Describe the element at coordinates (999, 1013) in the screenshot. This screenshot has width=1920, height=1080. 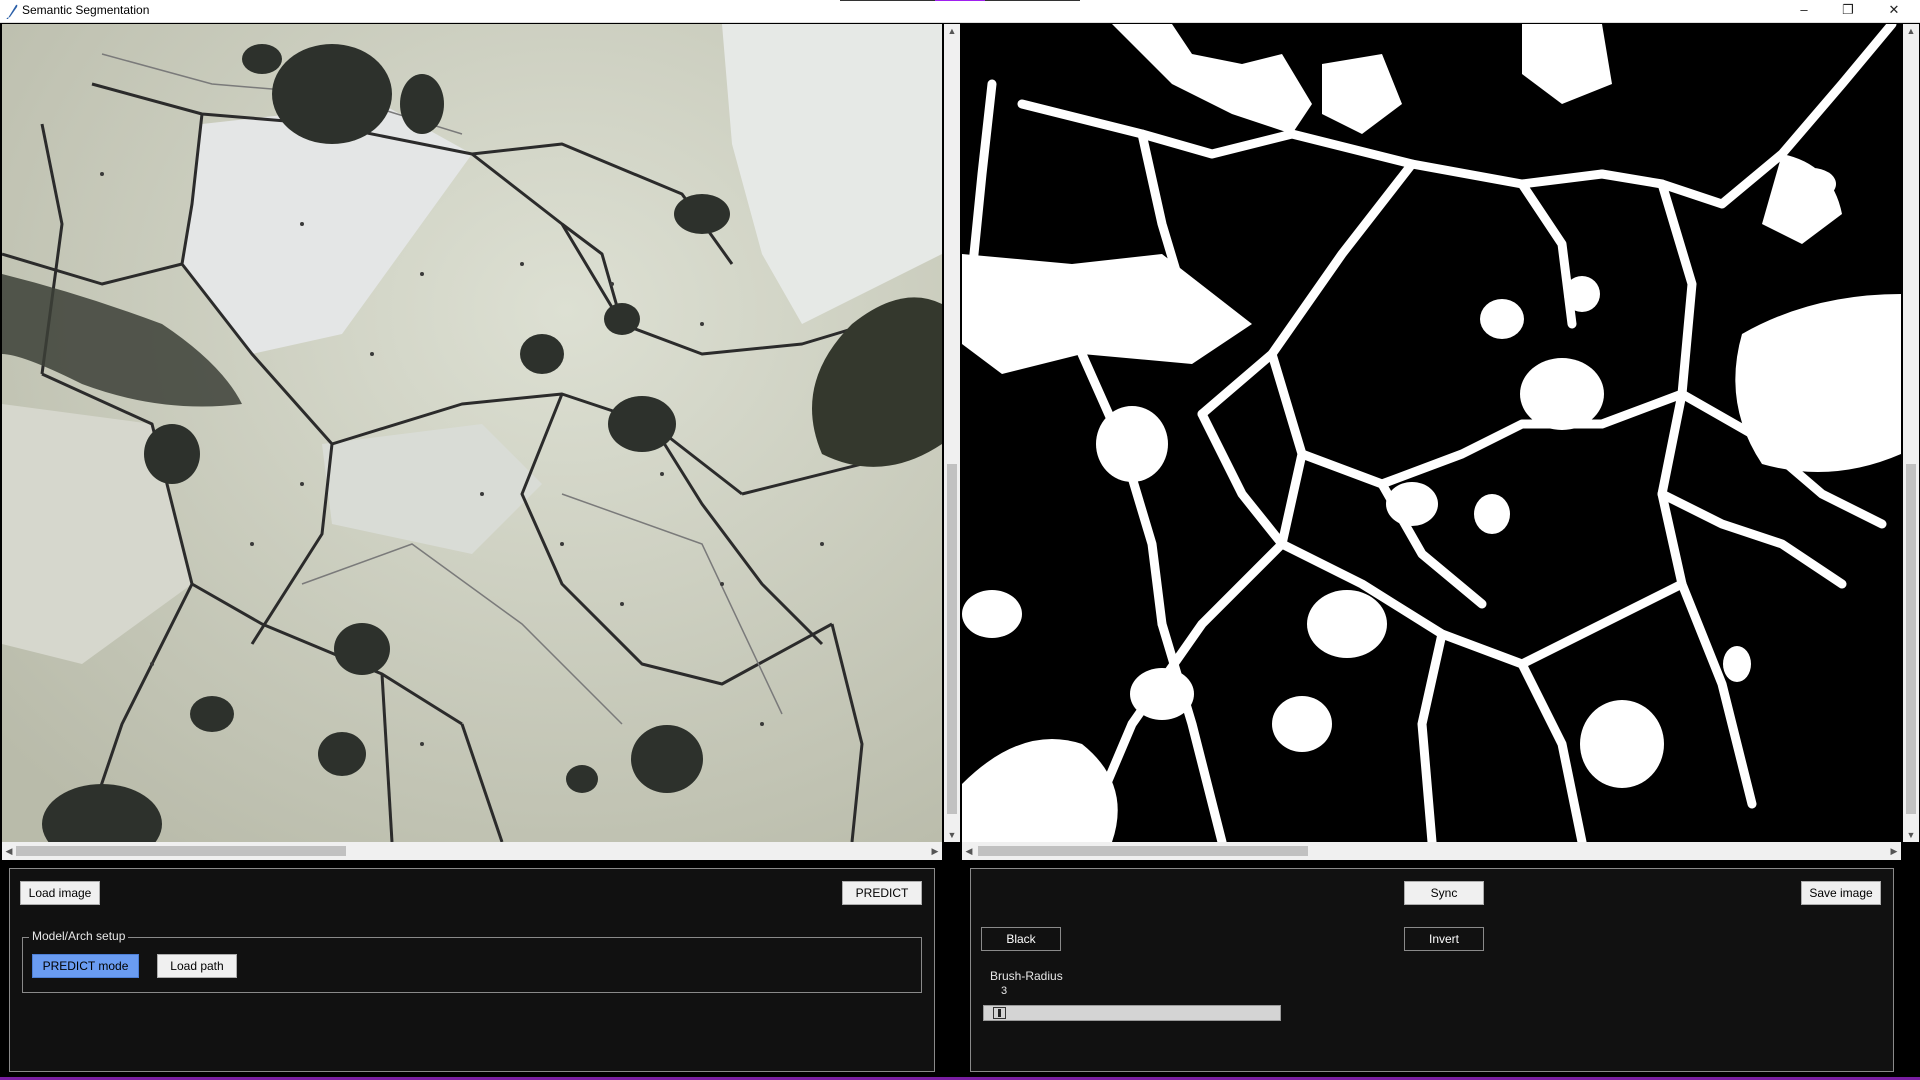
I see `slider-handle` at that location.